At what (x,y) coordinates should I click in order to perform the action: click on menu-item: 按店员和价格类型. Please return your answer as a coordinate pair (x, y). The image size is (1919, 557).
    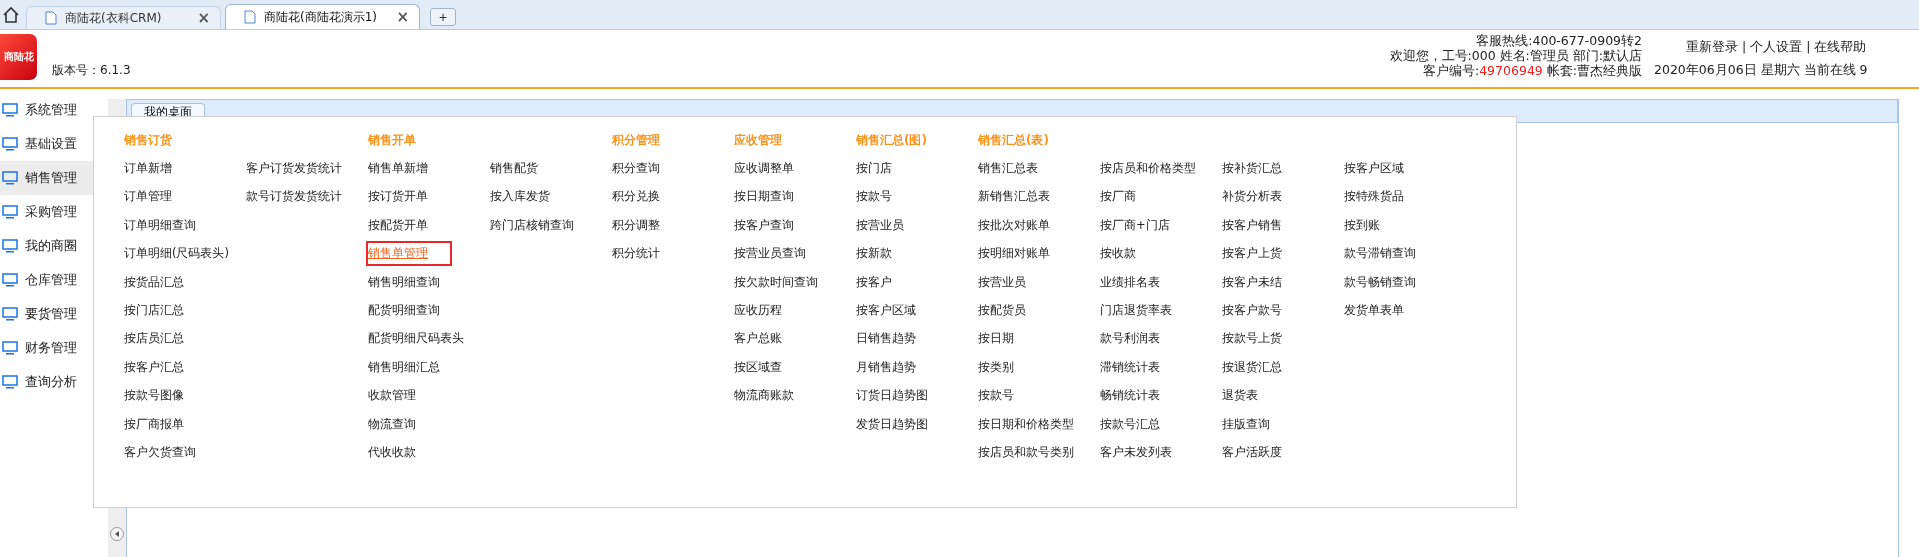
    Looking at the image, I should click on (1148, 168).